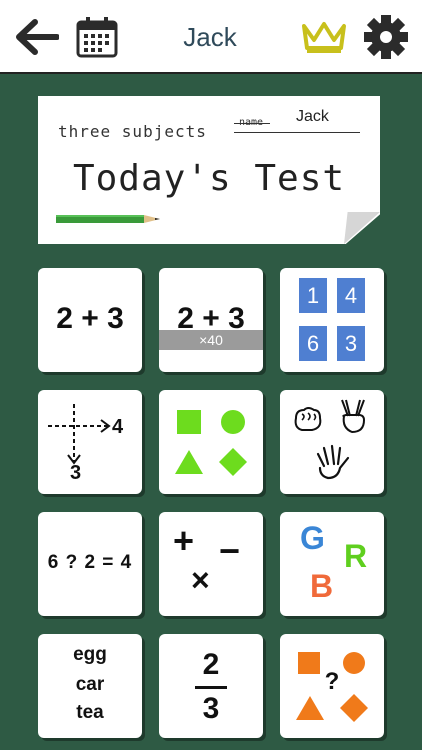 The image size is (422, 750). What do you see at coordinates (209, 178) in the screenshot?
I see `card-title: Today's Test` at bounding box center [209, 178].